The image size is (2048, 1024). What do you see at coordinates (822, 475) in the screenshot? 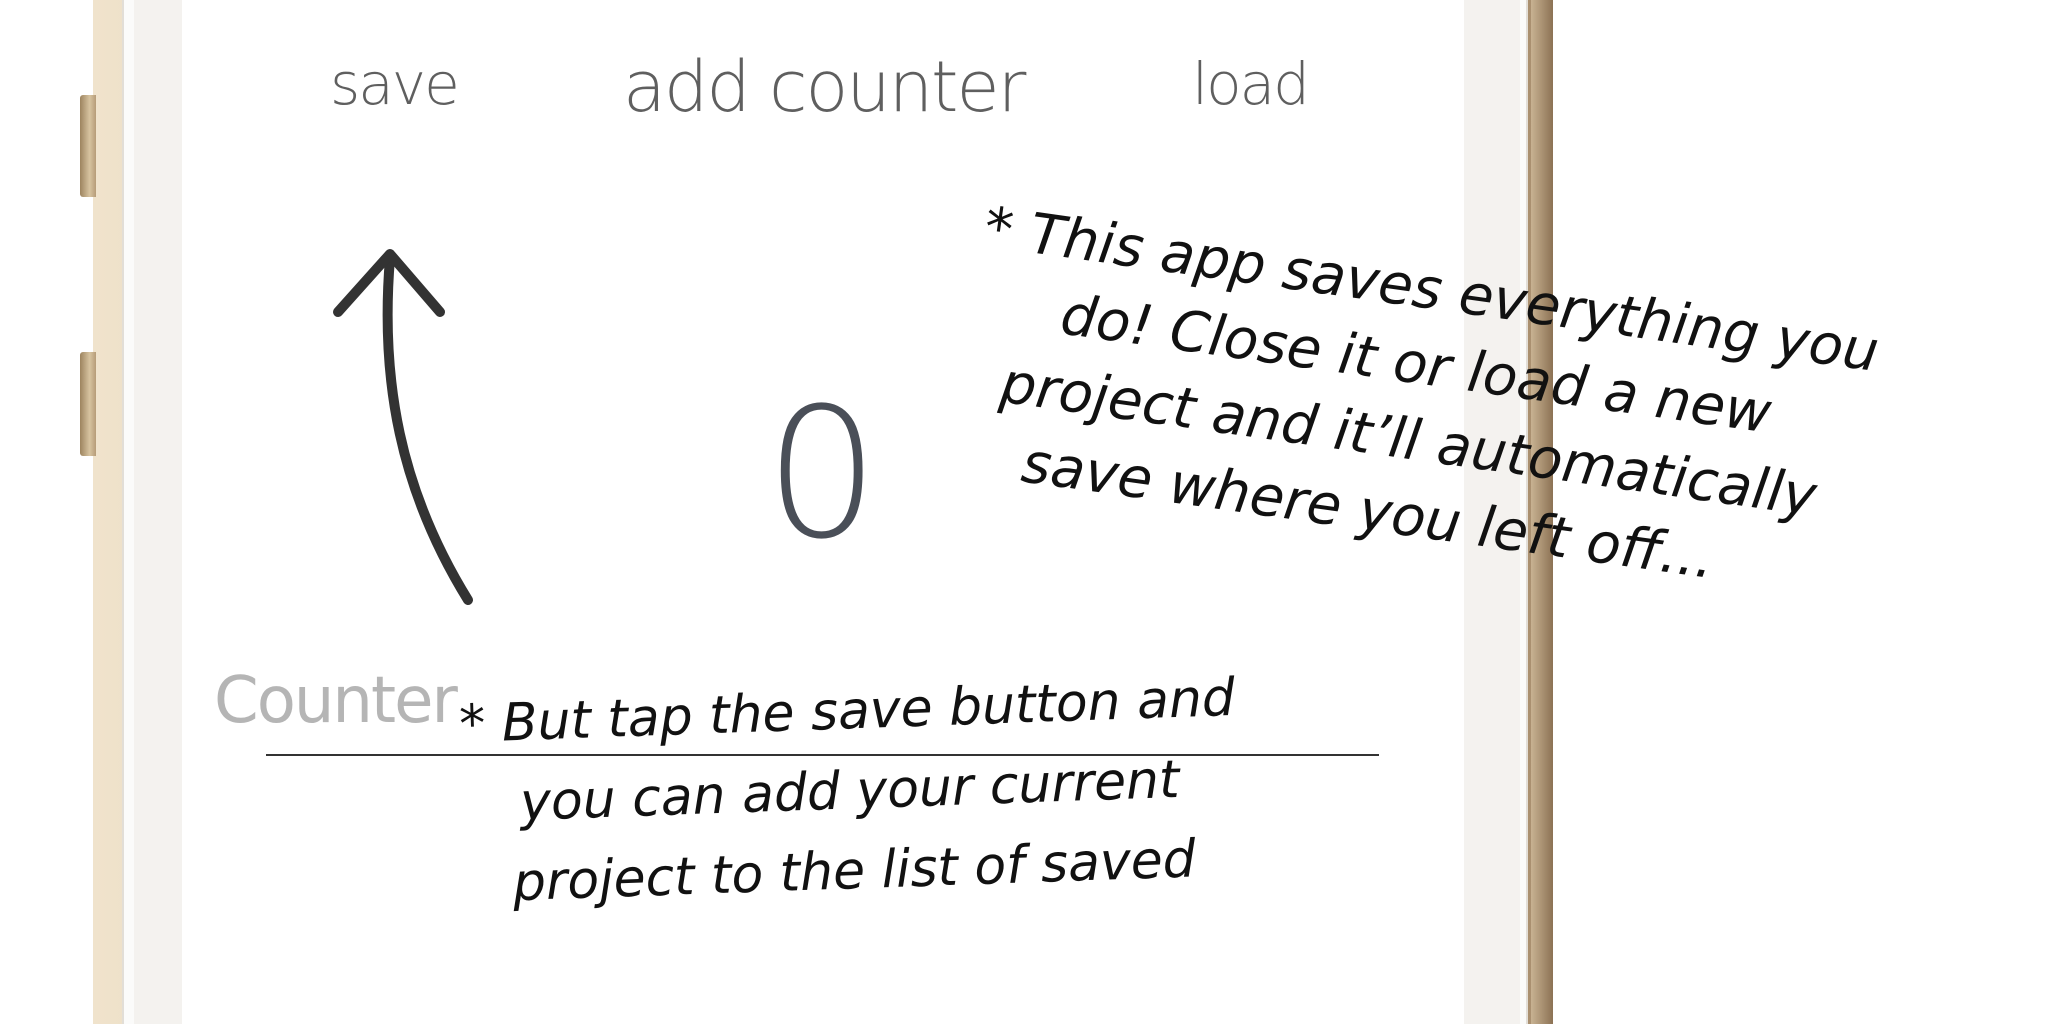
I see `counter-value: 0` at bounding box center [822, 475].